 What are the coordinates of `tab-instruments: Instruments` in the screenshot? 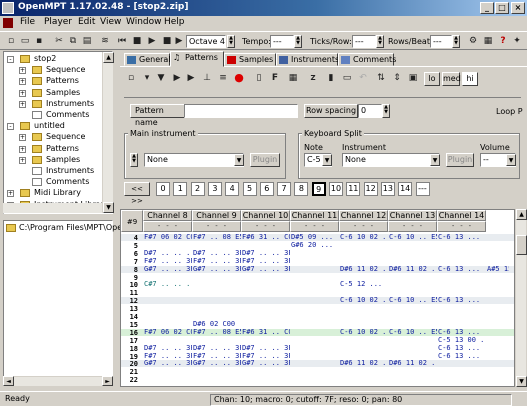 It's located at (307, 59).